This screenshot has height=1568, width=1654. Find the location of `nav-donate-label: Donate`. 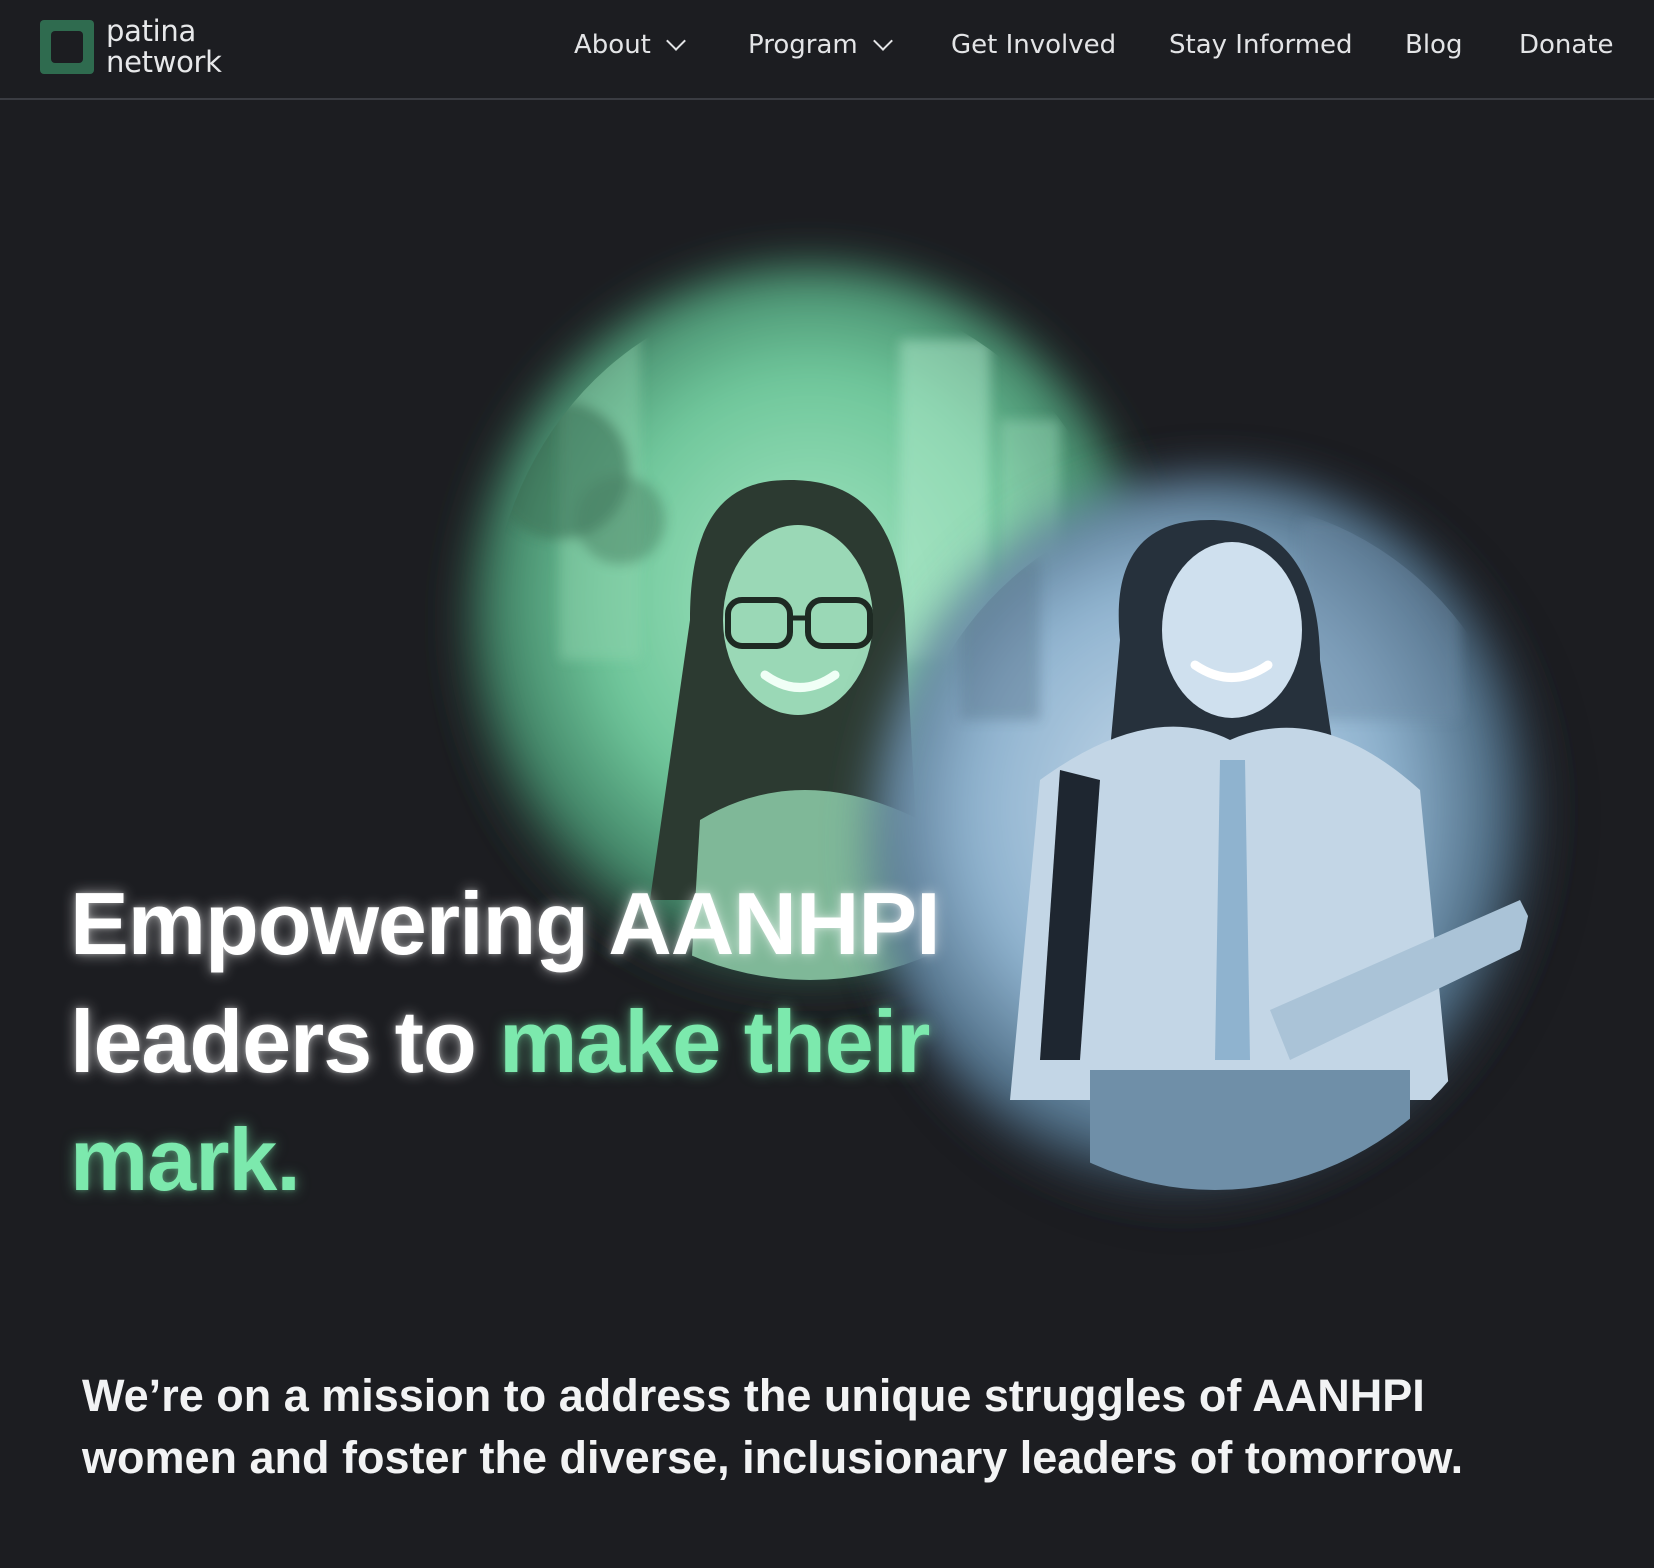

nav-donate-label: Donate is located at coordinates (1566, 45).